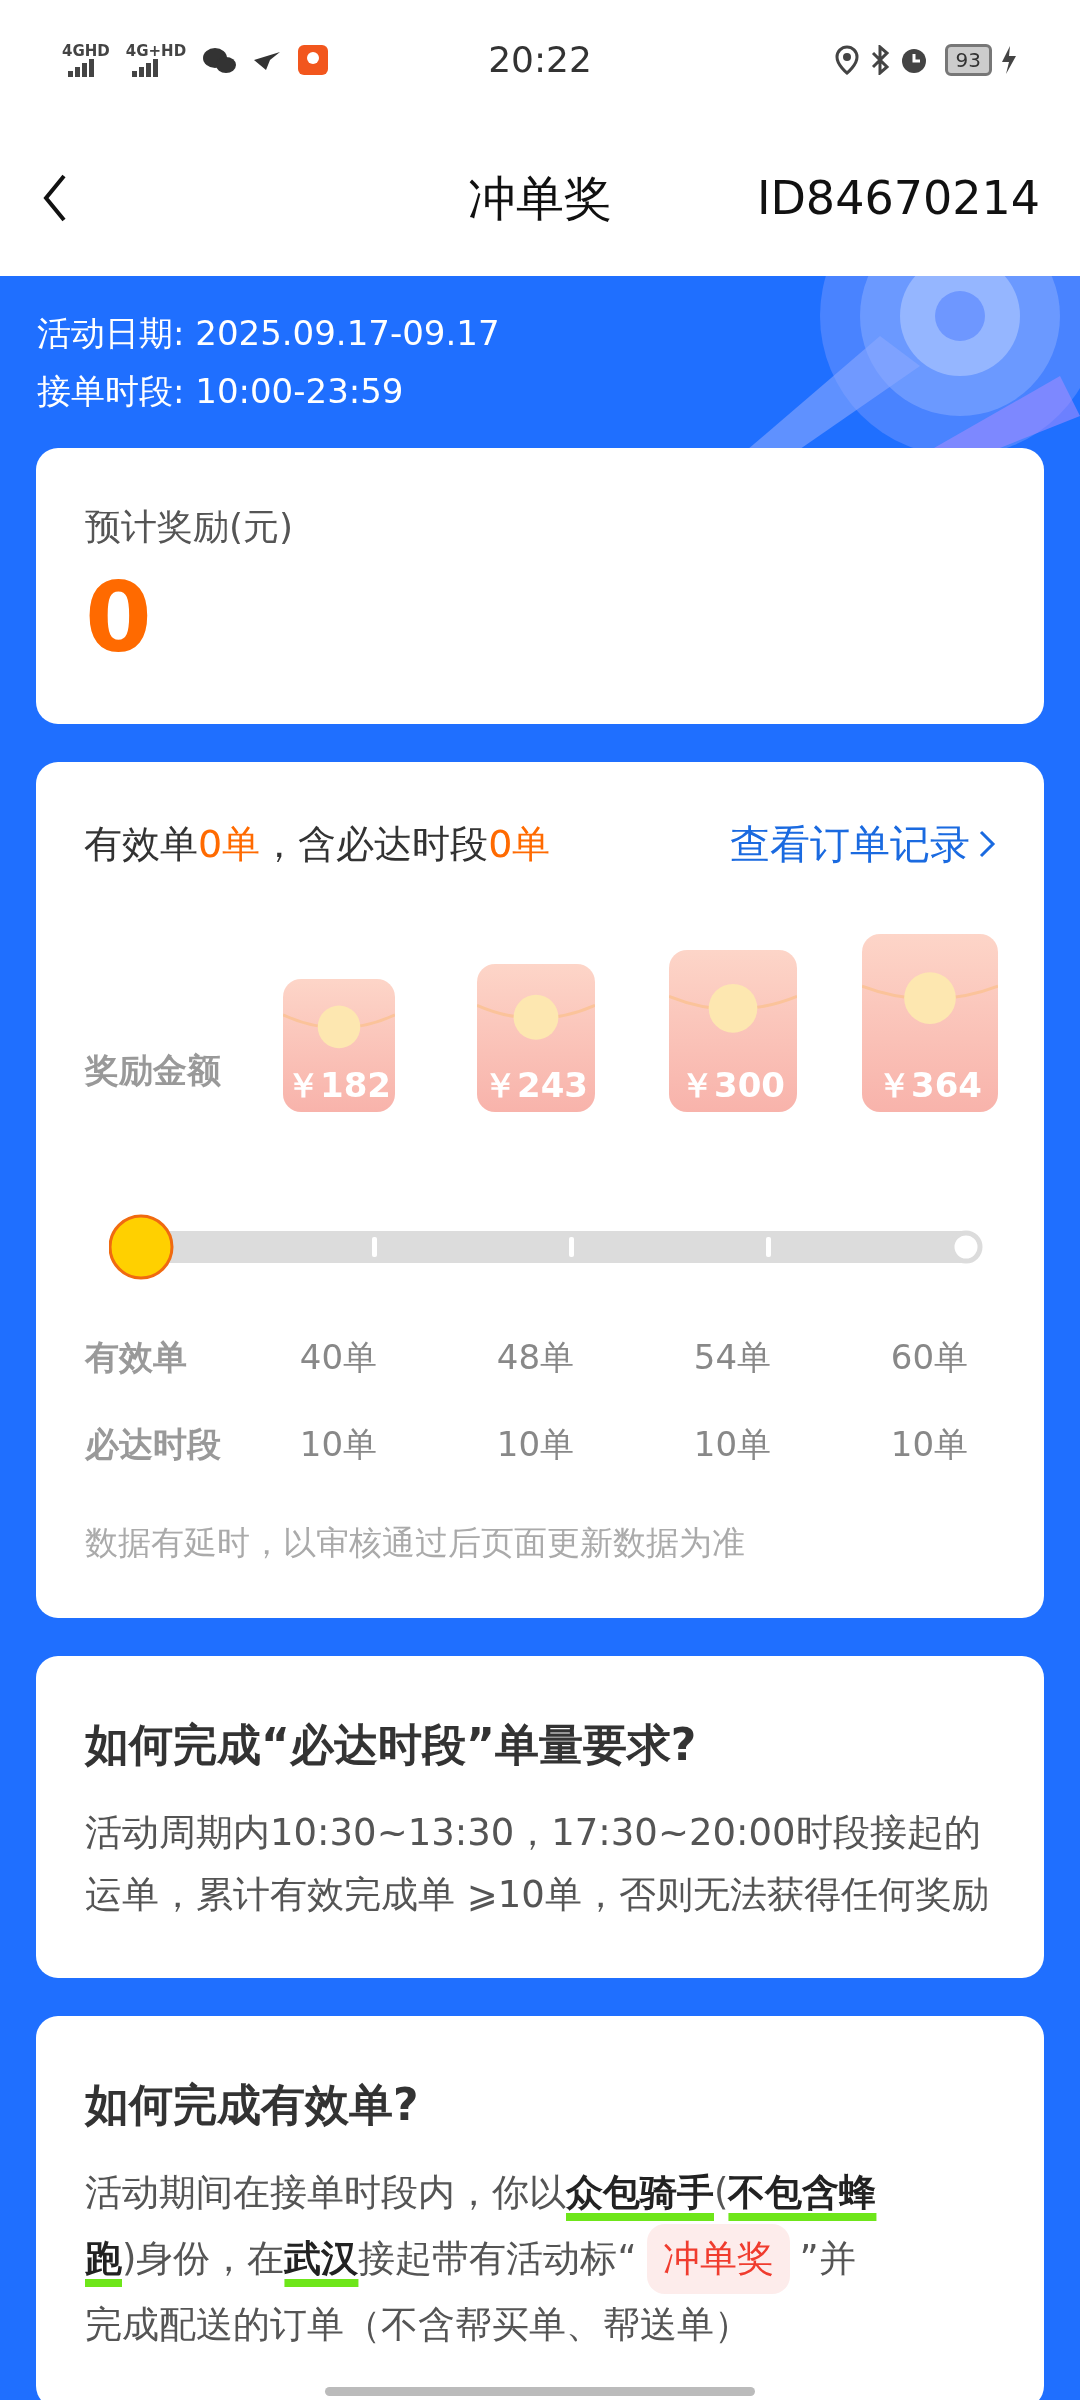 The image size is (1080, 2400). Describe the element at coordinates (153, 1444) in the screenshot. I see `row-label: 必达时段` at that location.